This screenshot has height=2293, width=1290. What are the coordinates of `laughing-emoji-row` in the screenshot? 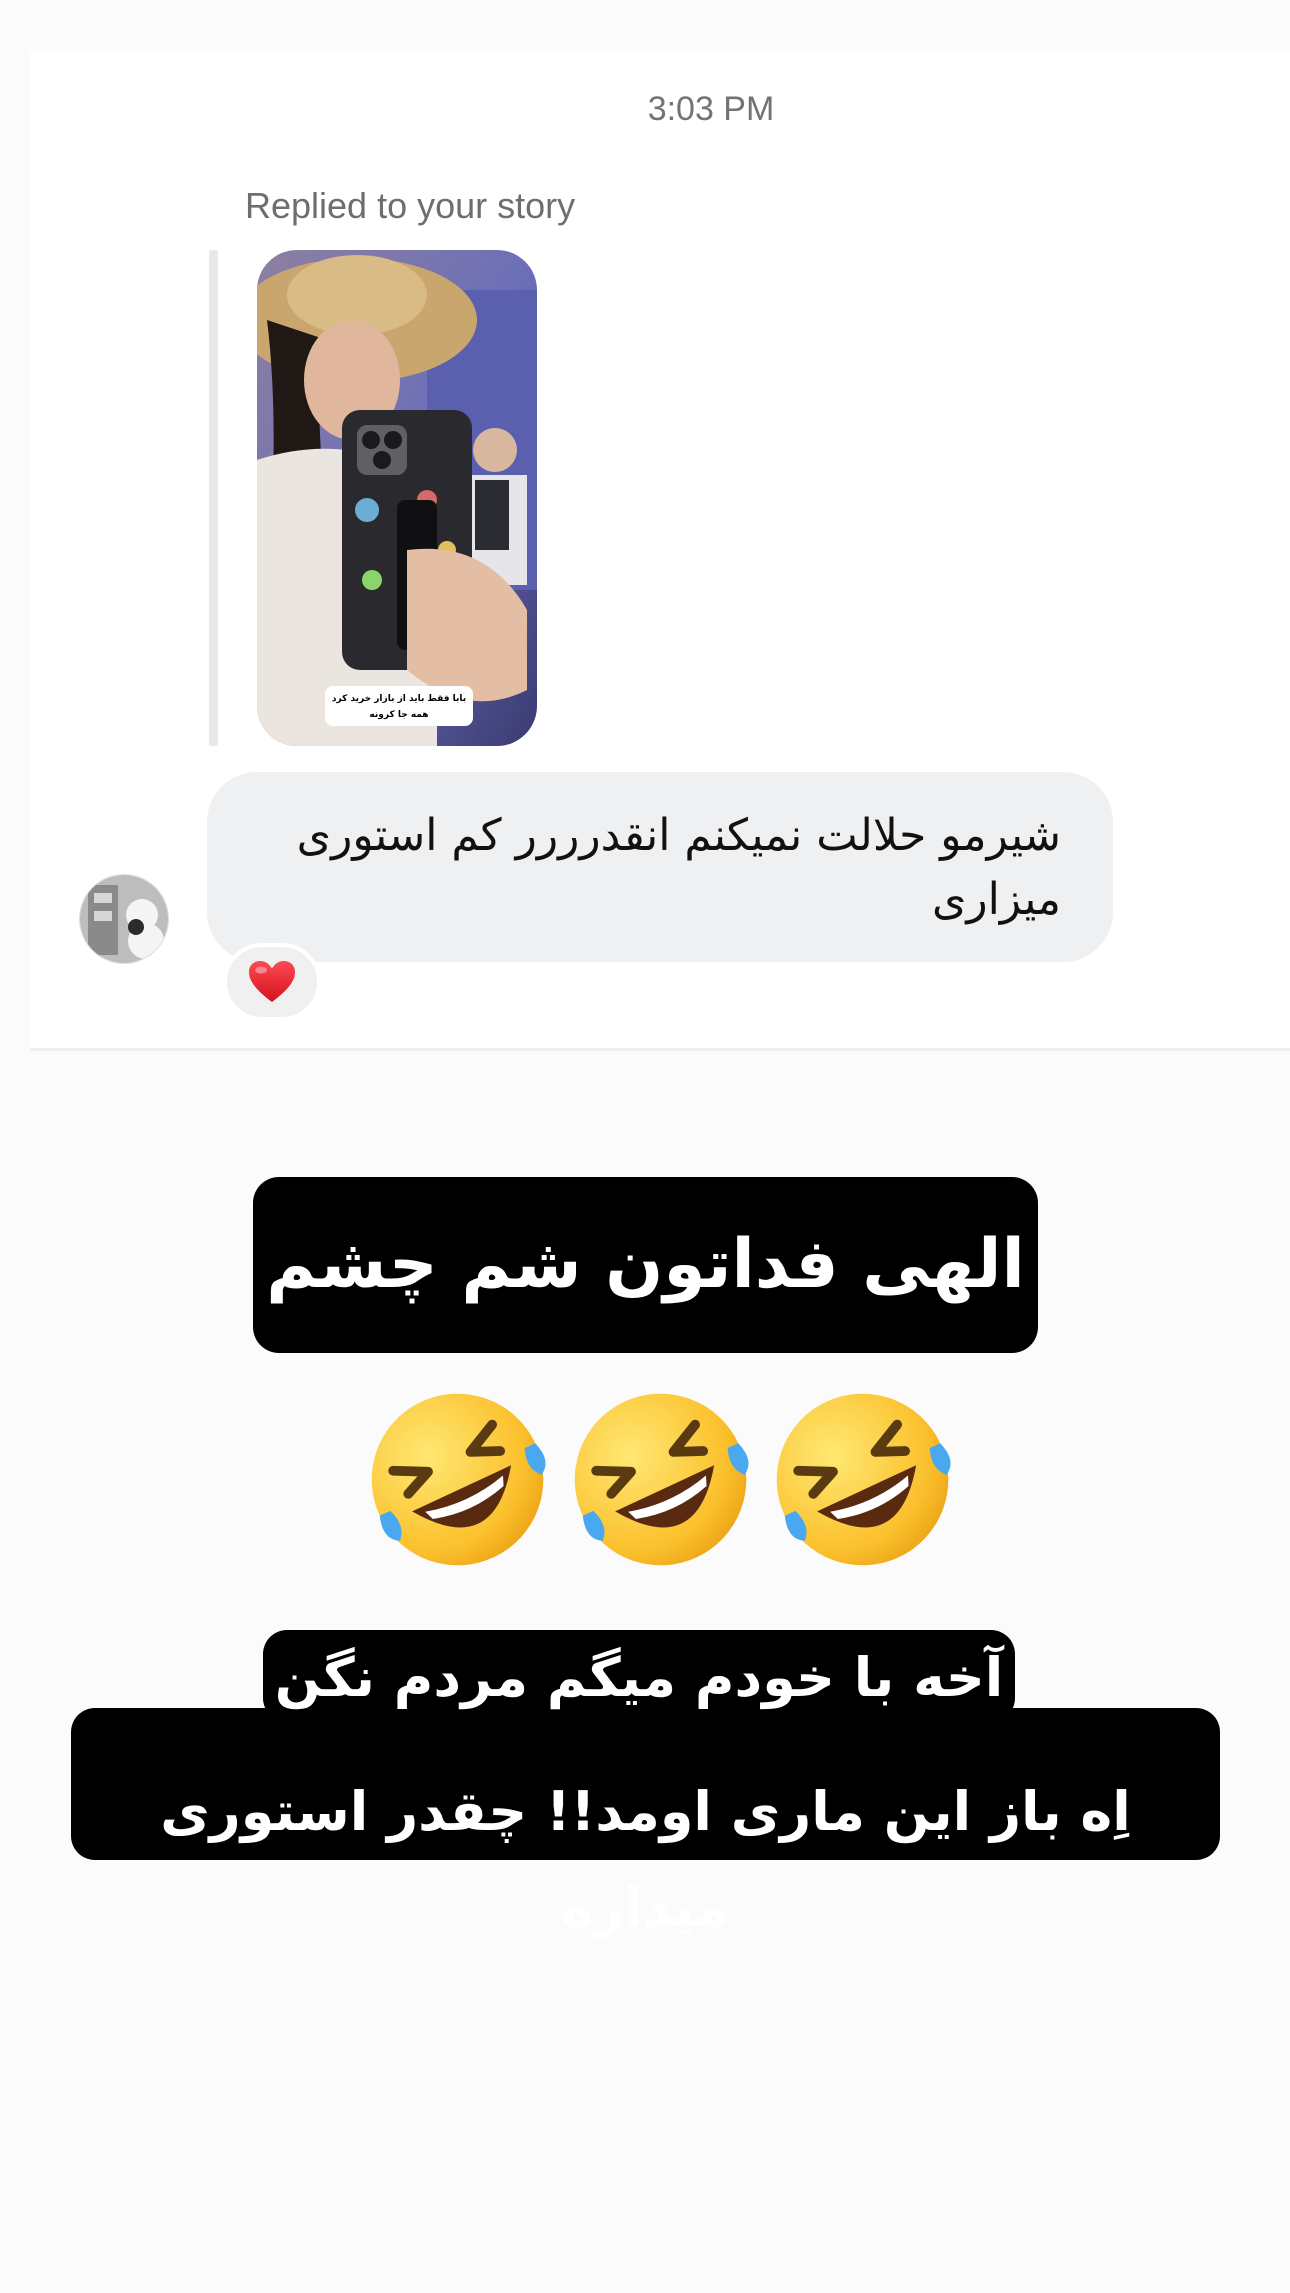 It's located at (660, 1479).